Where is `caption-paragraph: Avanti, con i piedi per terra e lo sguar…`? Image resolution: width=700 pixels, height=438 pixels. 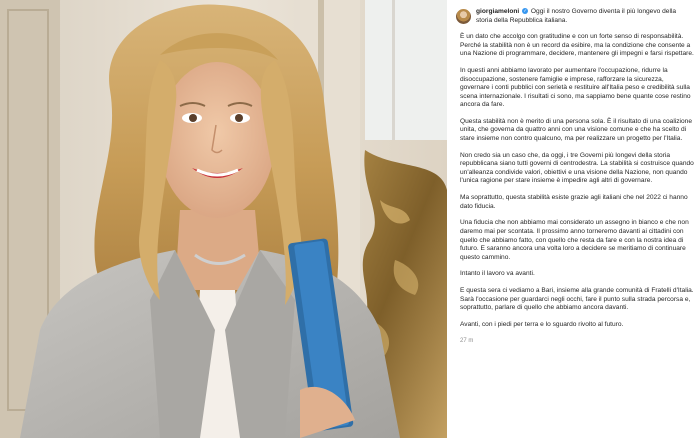
caption-paragraph: Avanti, con i piedi per terra e lo sguar… is located at coordinates (542, 324).